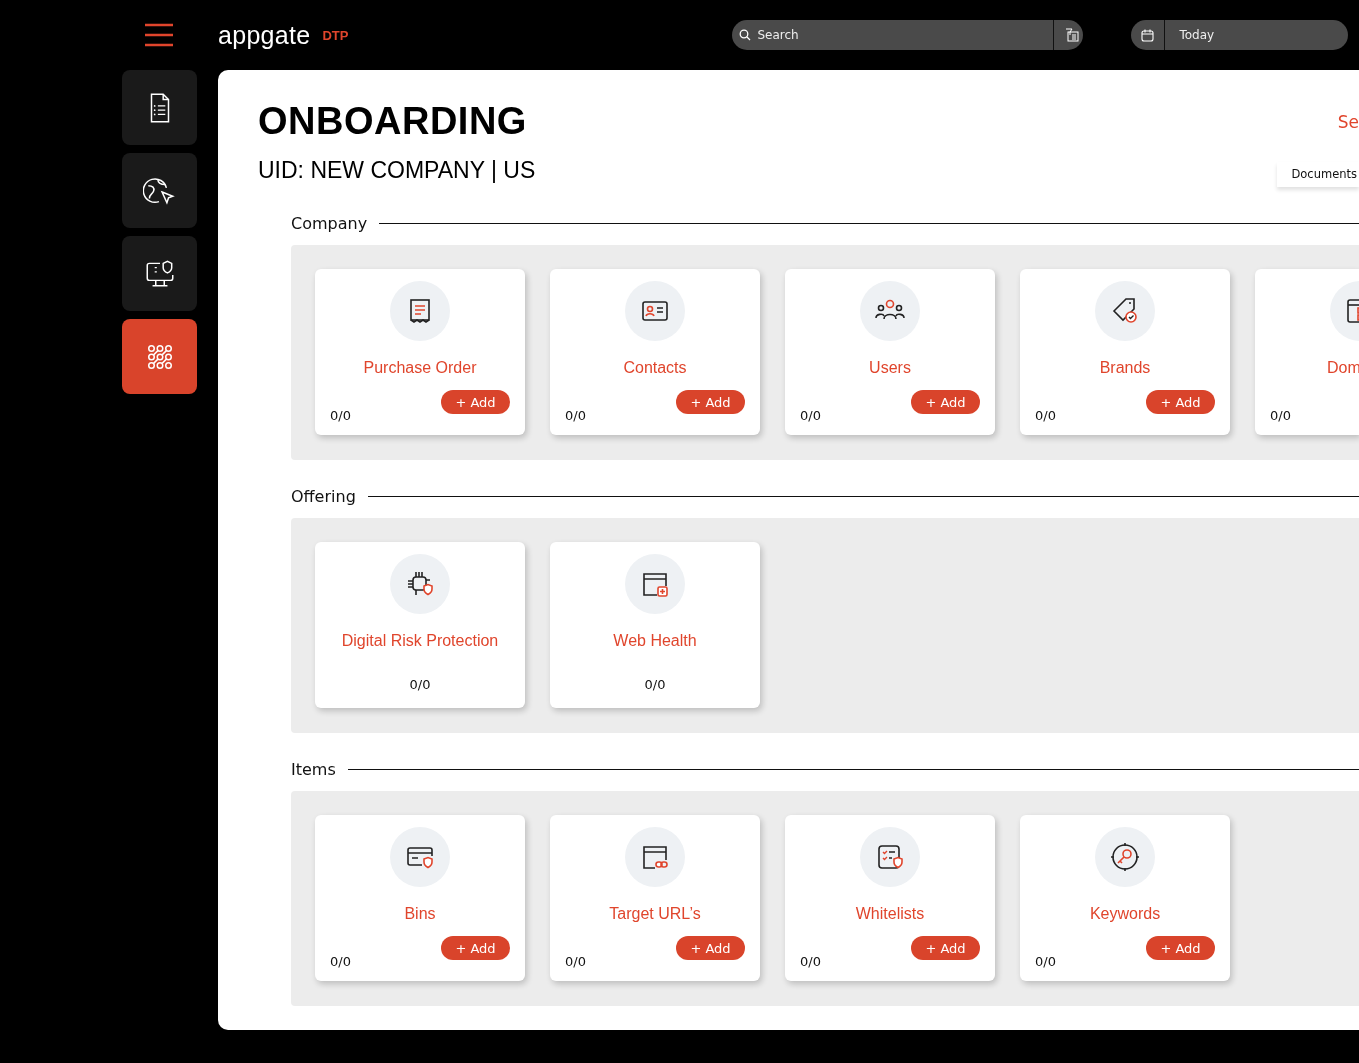  Describe the element at coordinates (655, 641) in the screenshot. I see `card-title: Web Health` at that location.